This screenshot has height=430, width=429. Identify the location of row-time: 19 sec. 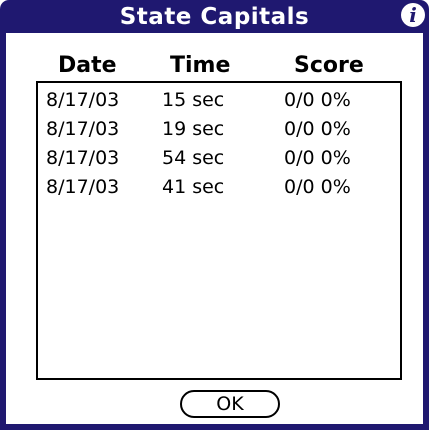
(193, 129).